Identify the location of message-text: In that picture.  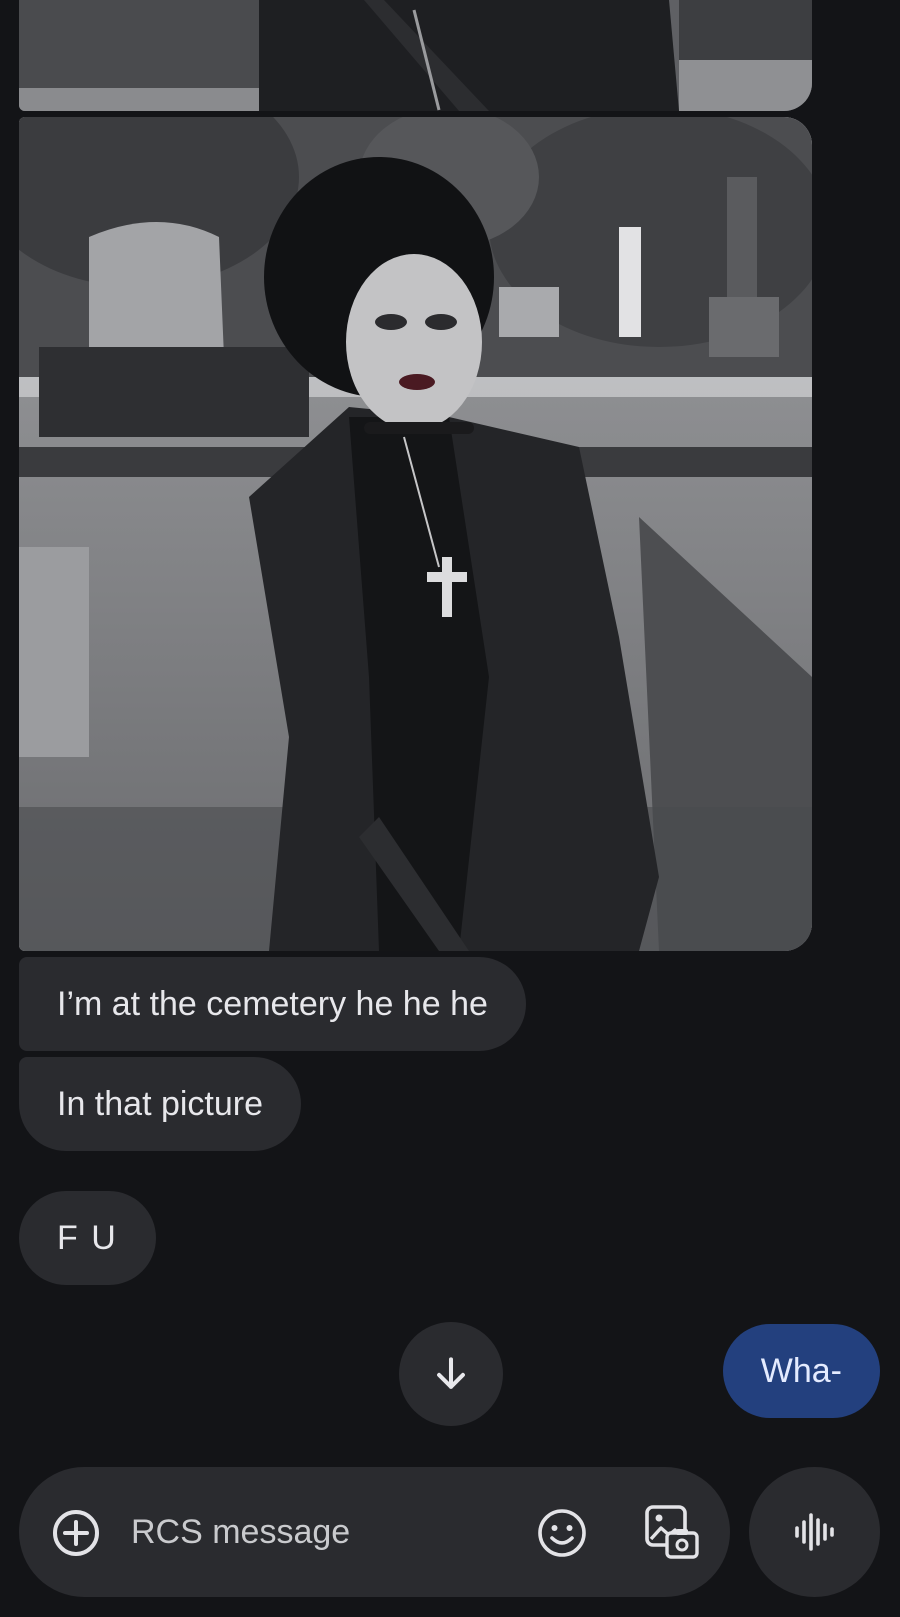
(160, 1104).